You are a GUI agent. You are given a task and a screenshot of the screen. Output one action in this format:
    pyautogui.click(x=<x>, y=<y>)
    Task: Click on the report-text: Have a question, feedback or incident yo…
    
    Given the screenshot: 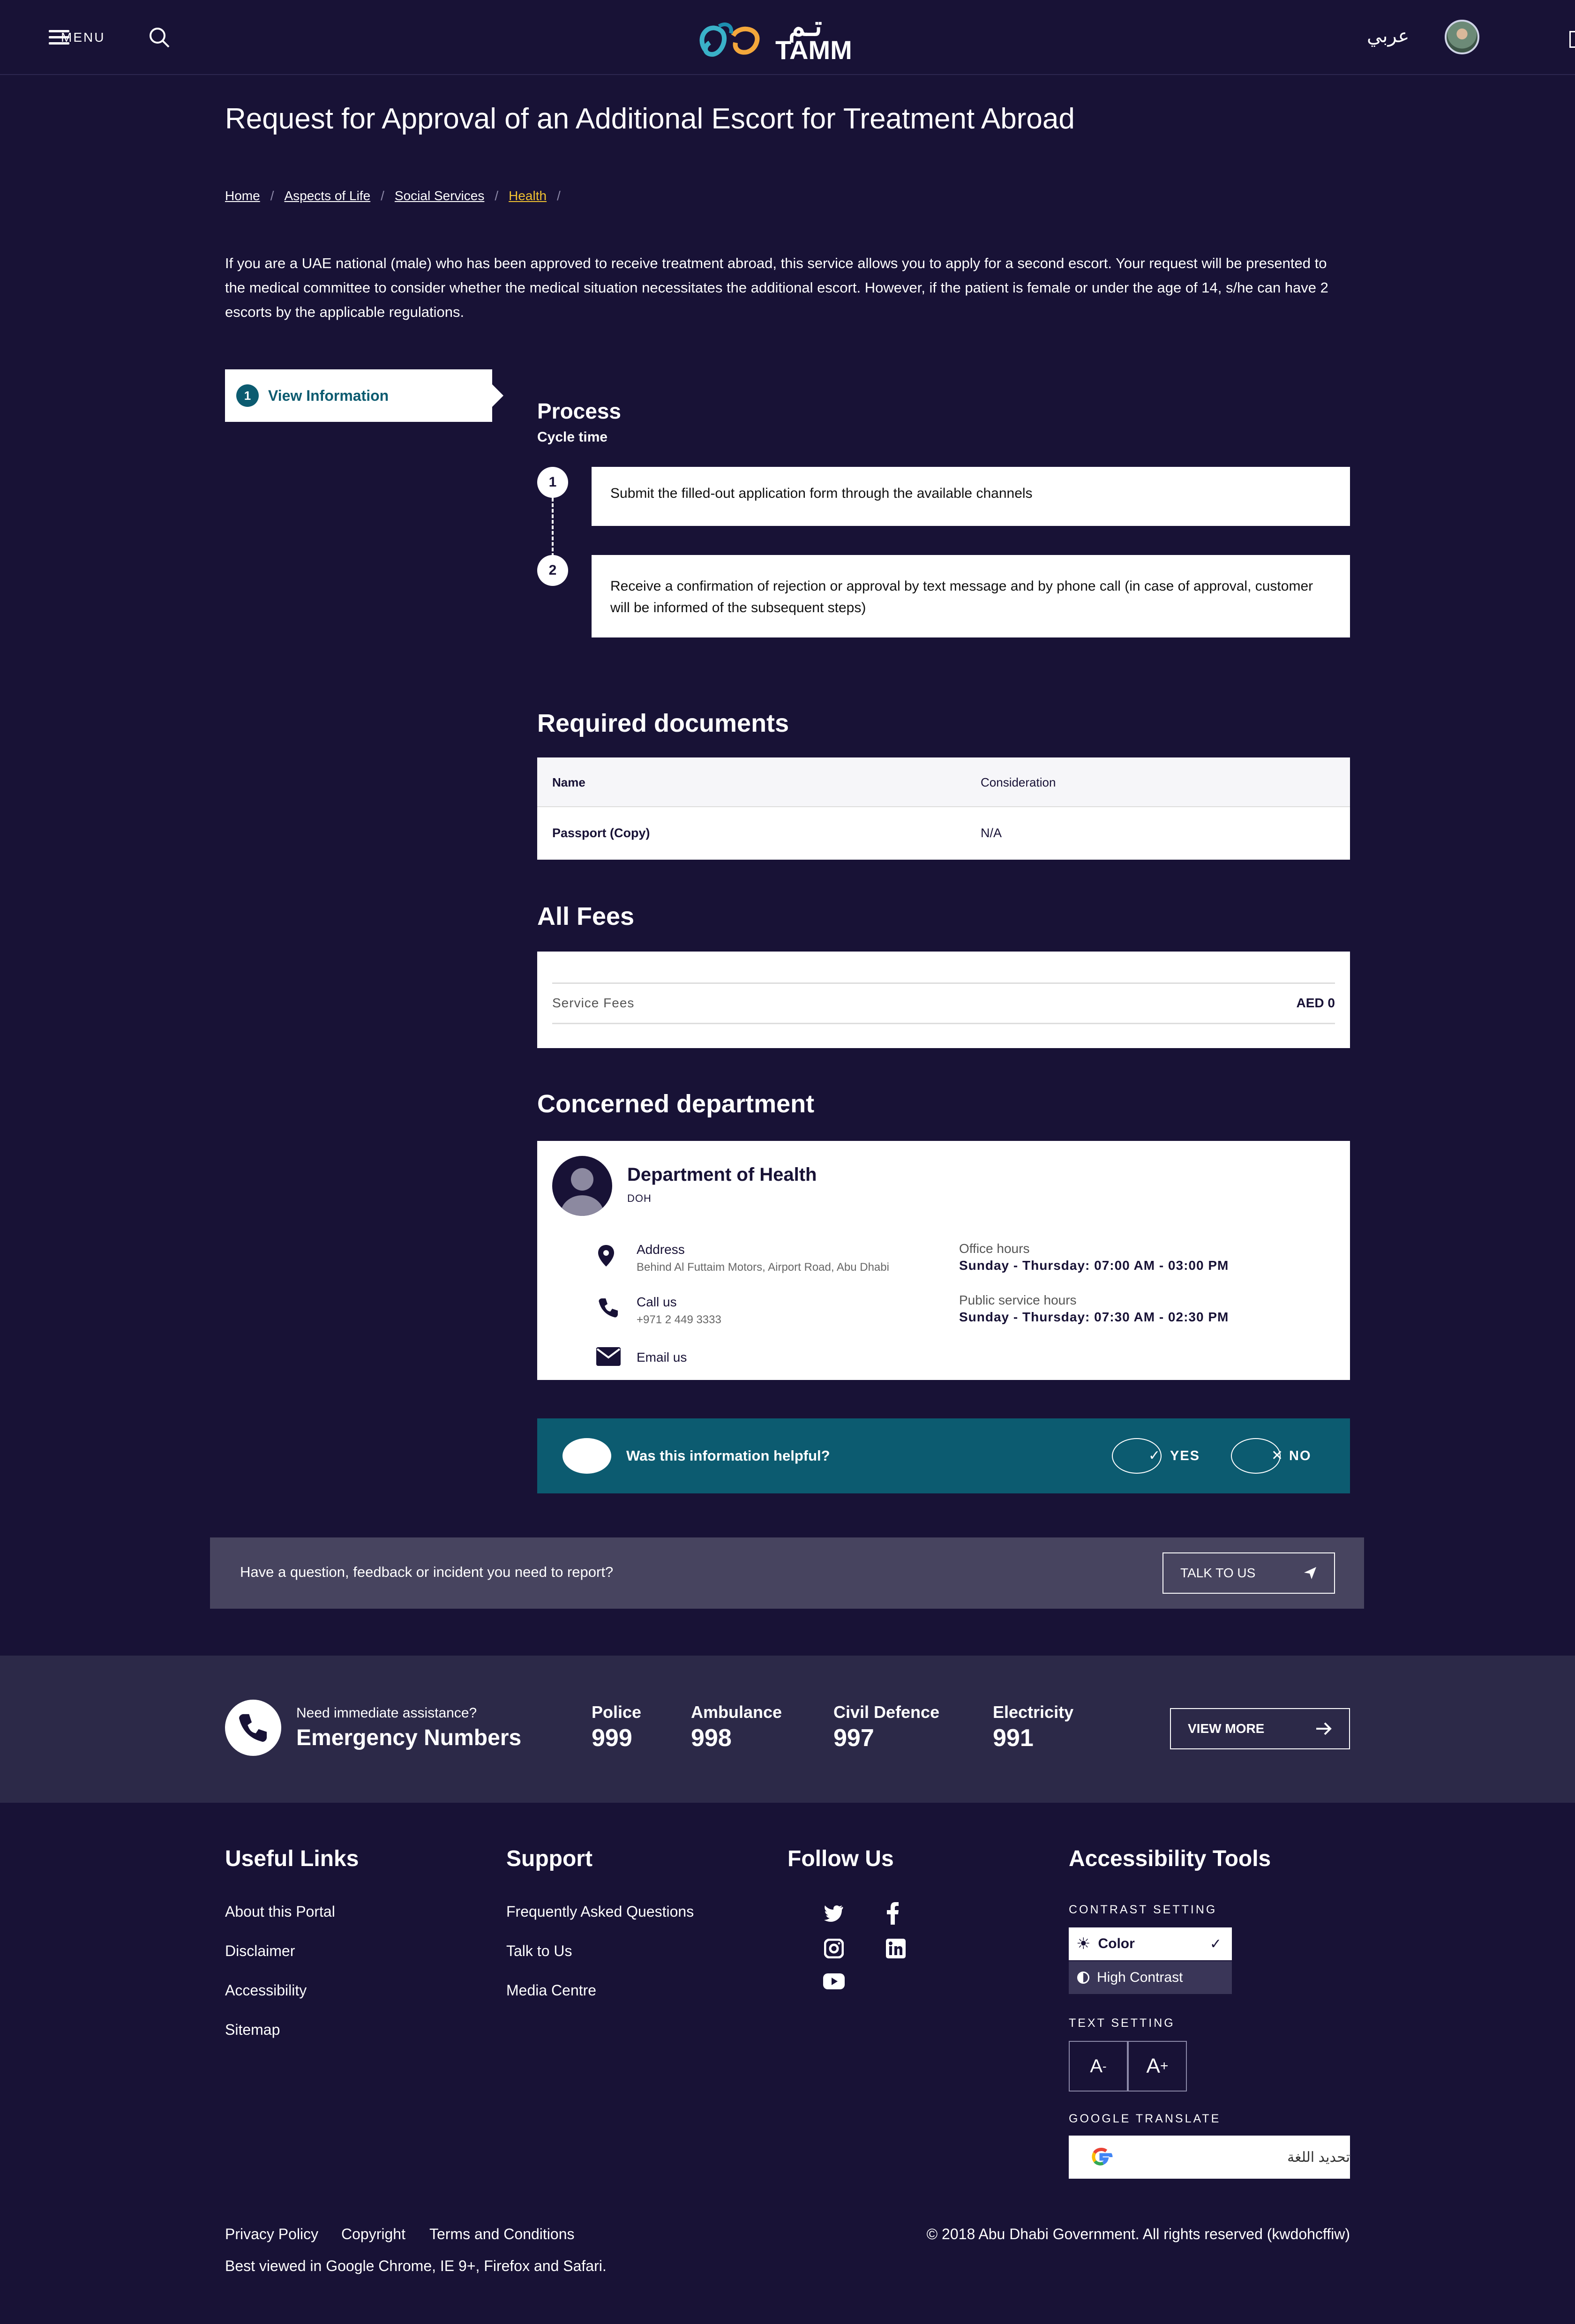 What is the action you would take?
    pyautogui.click(x=427, y=1572)
    